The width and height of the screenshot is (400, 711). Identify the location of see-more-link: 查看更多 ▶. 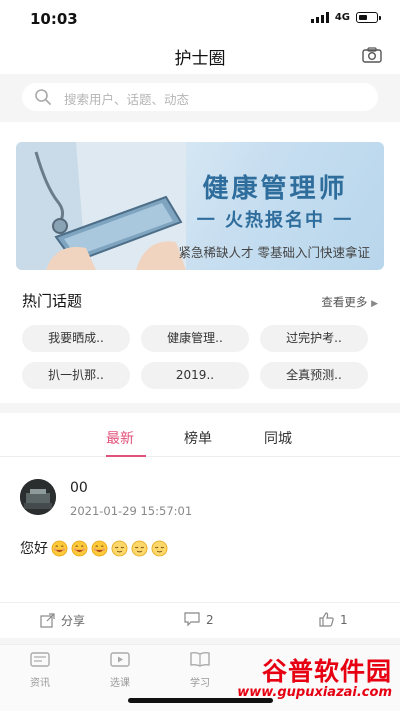
(349, 302).